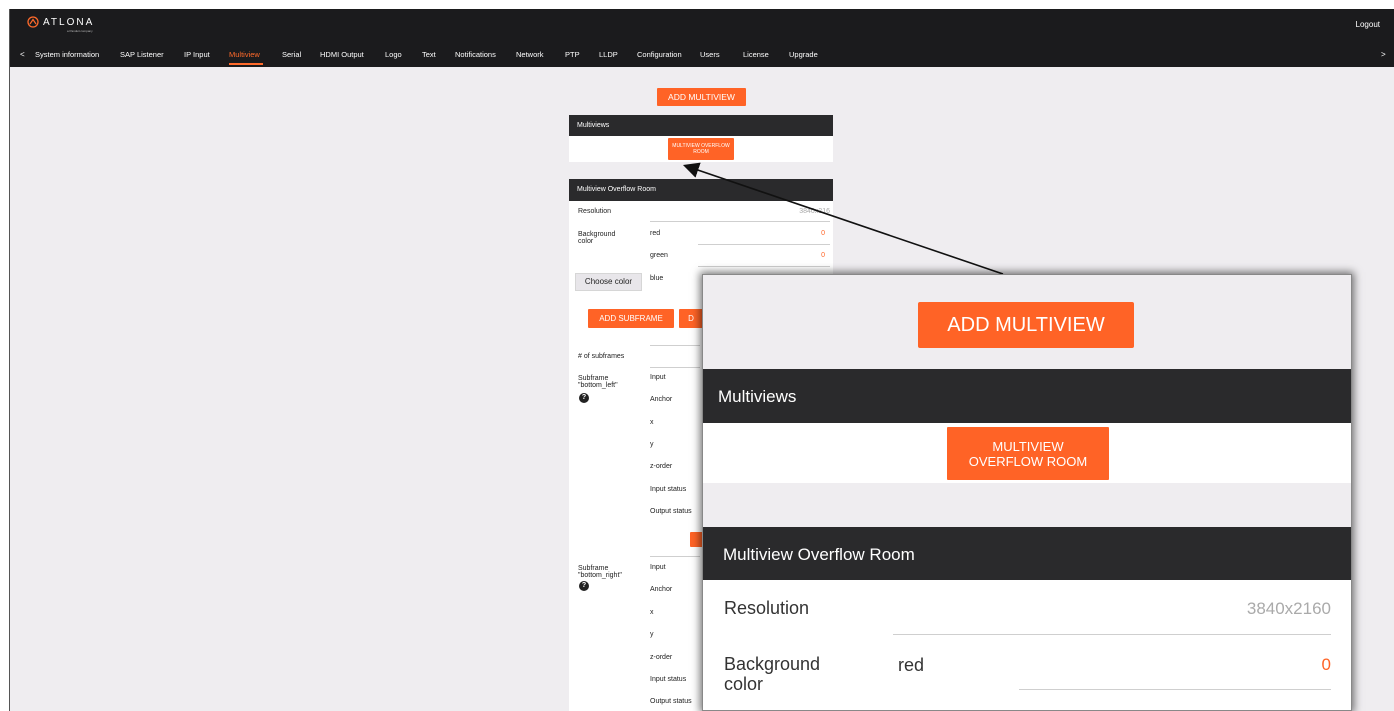 The image size is (1394, 711). What do you see at coordinates (1028, 453) in the screenshot?
I see `multiview-item-button: MULTIVIEW OVERFLOW ROOM` at bounding box center [1028, 453].